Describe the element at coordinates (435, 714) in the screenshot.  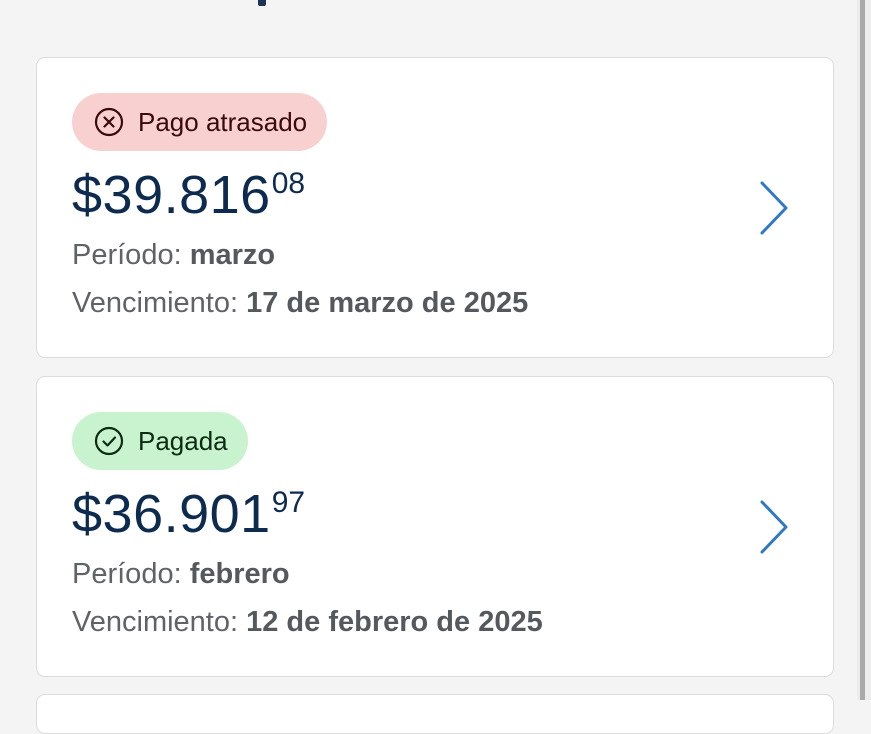
I see `bill-card-partial` at that location.